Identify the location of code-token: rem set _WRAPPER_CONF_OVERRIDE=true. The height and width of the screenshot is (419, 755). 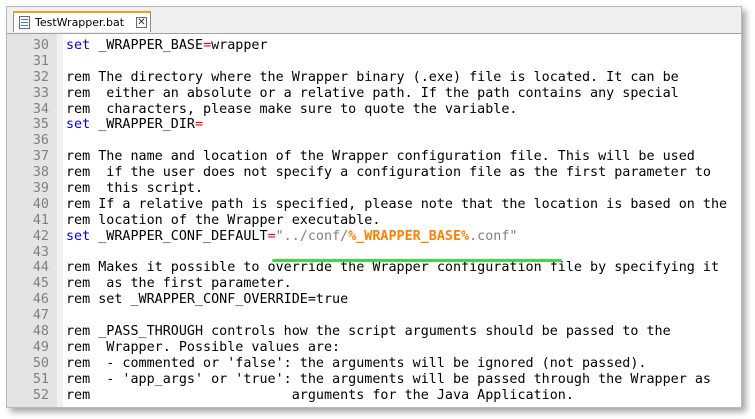
(207, 300).